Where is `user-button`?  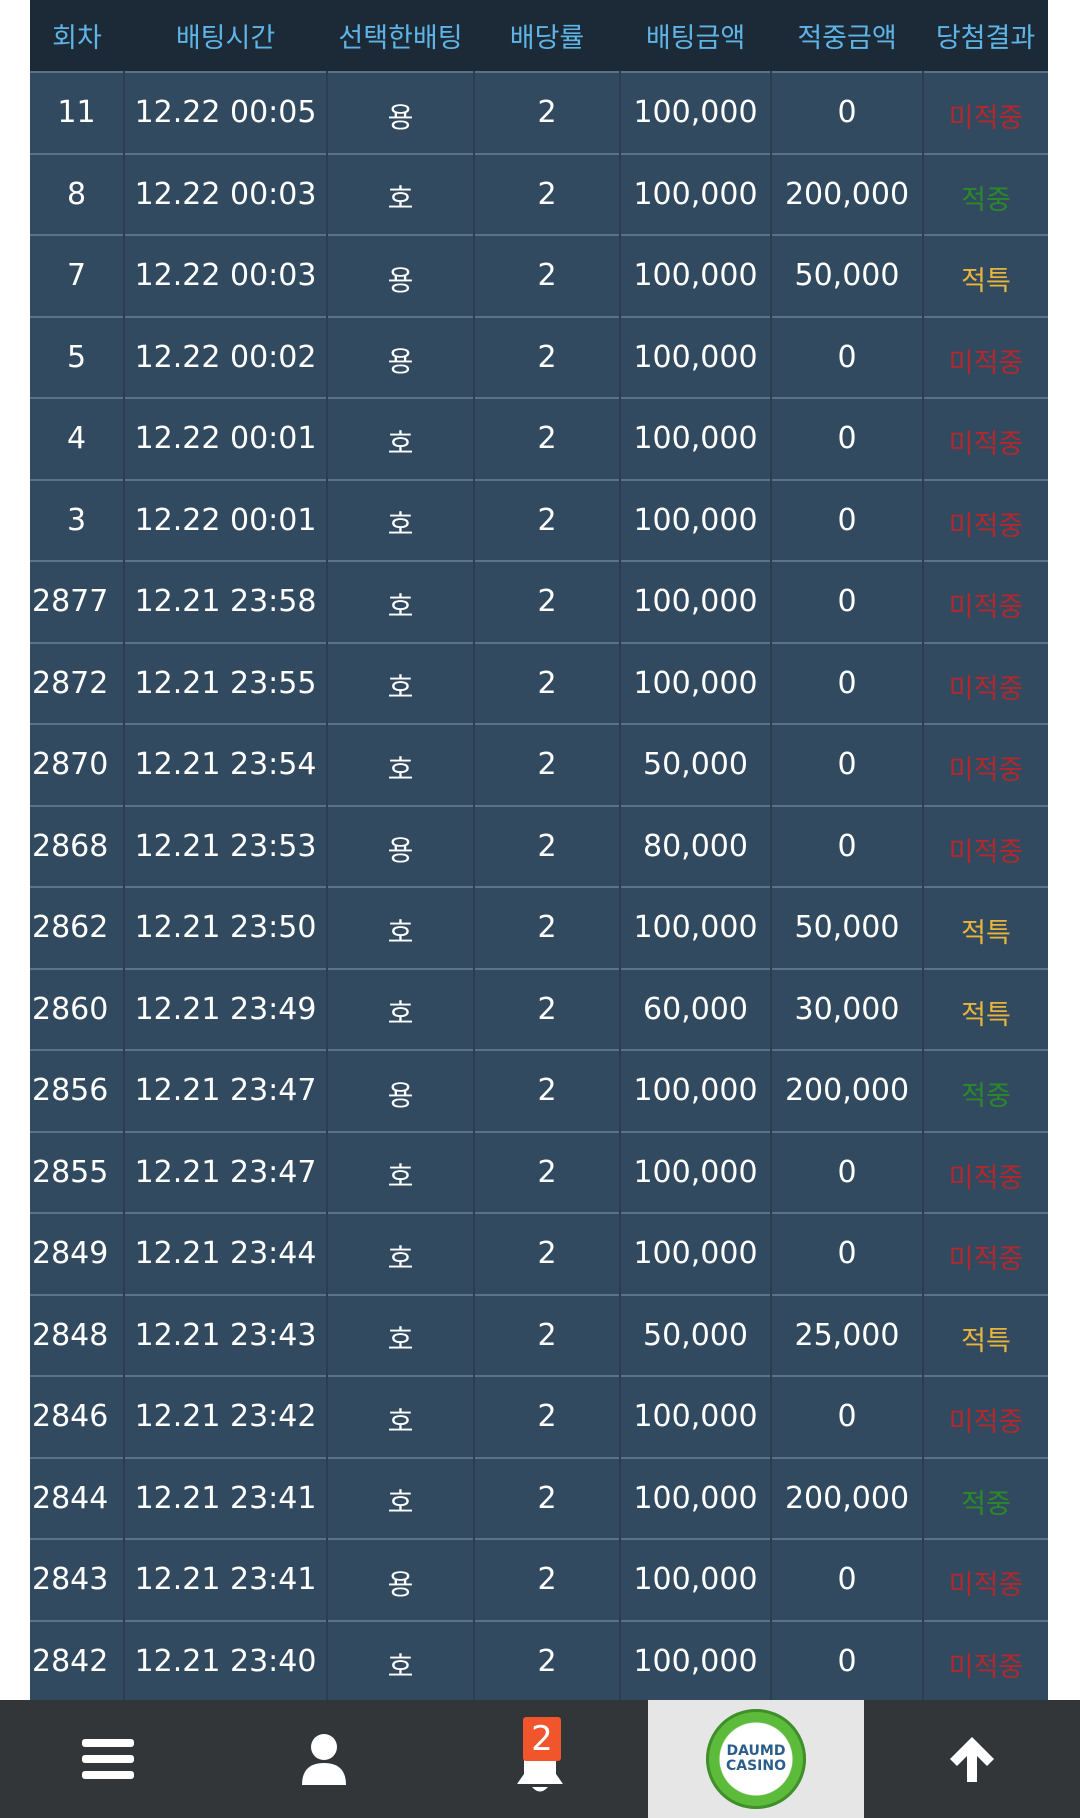
user-button is located at coordinates (324, 1759).